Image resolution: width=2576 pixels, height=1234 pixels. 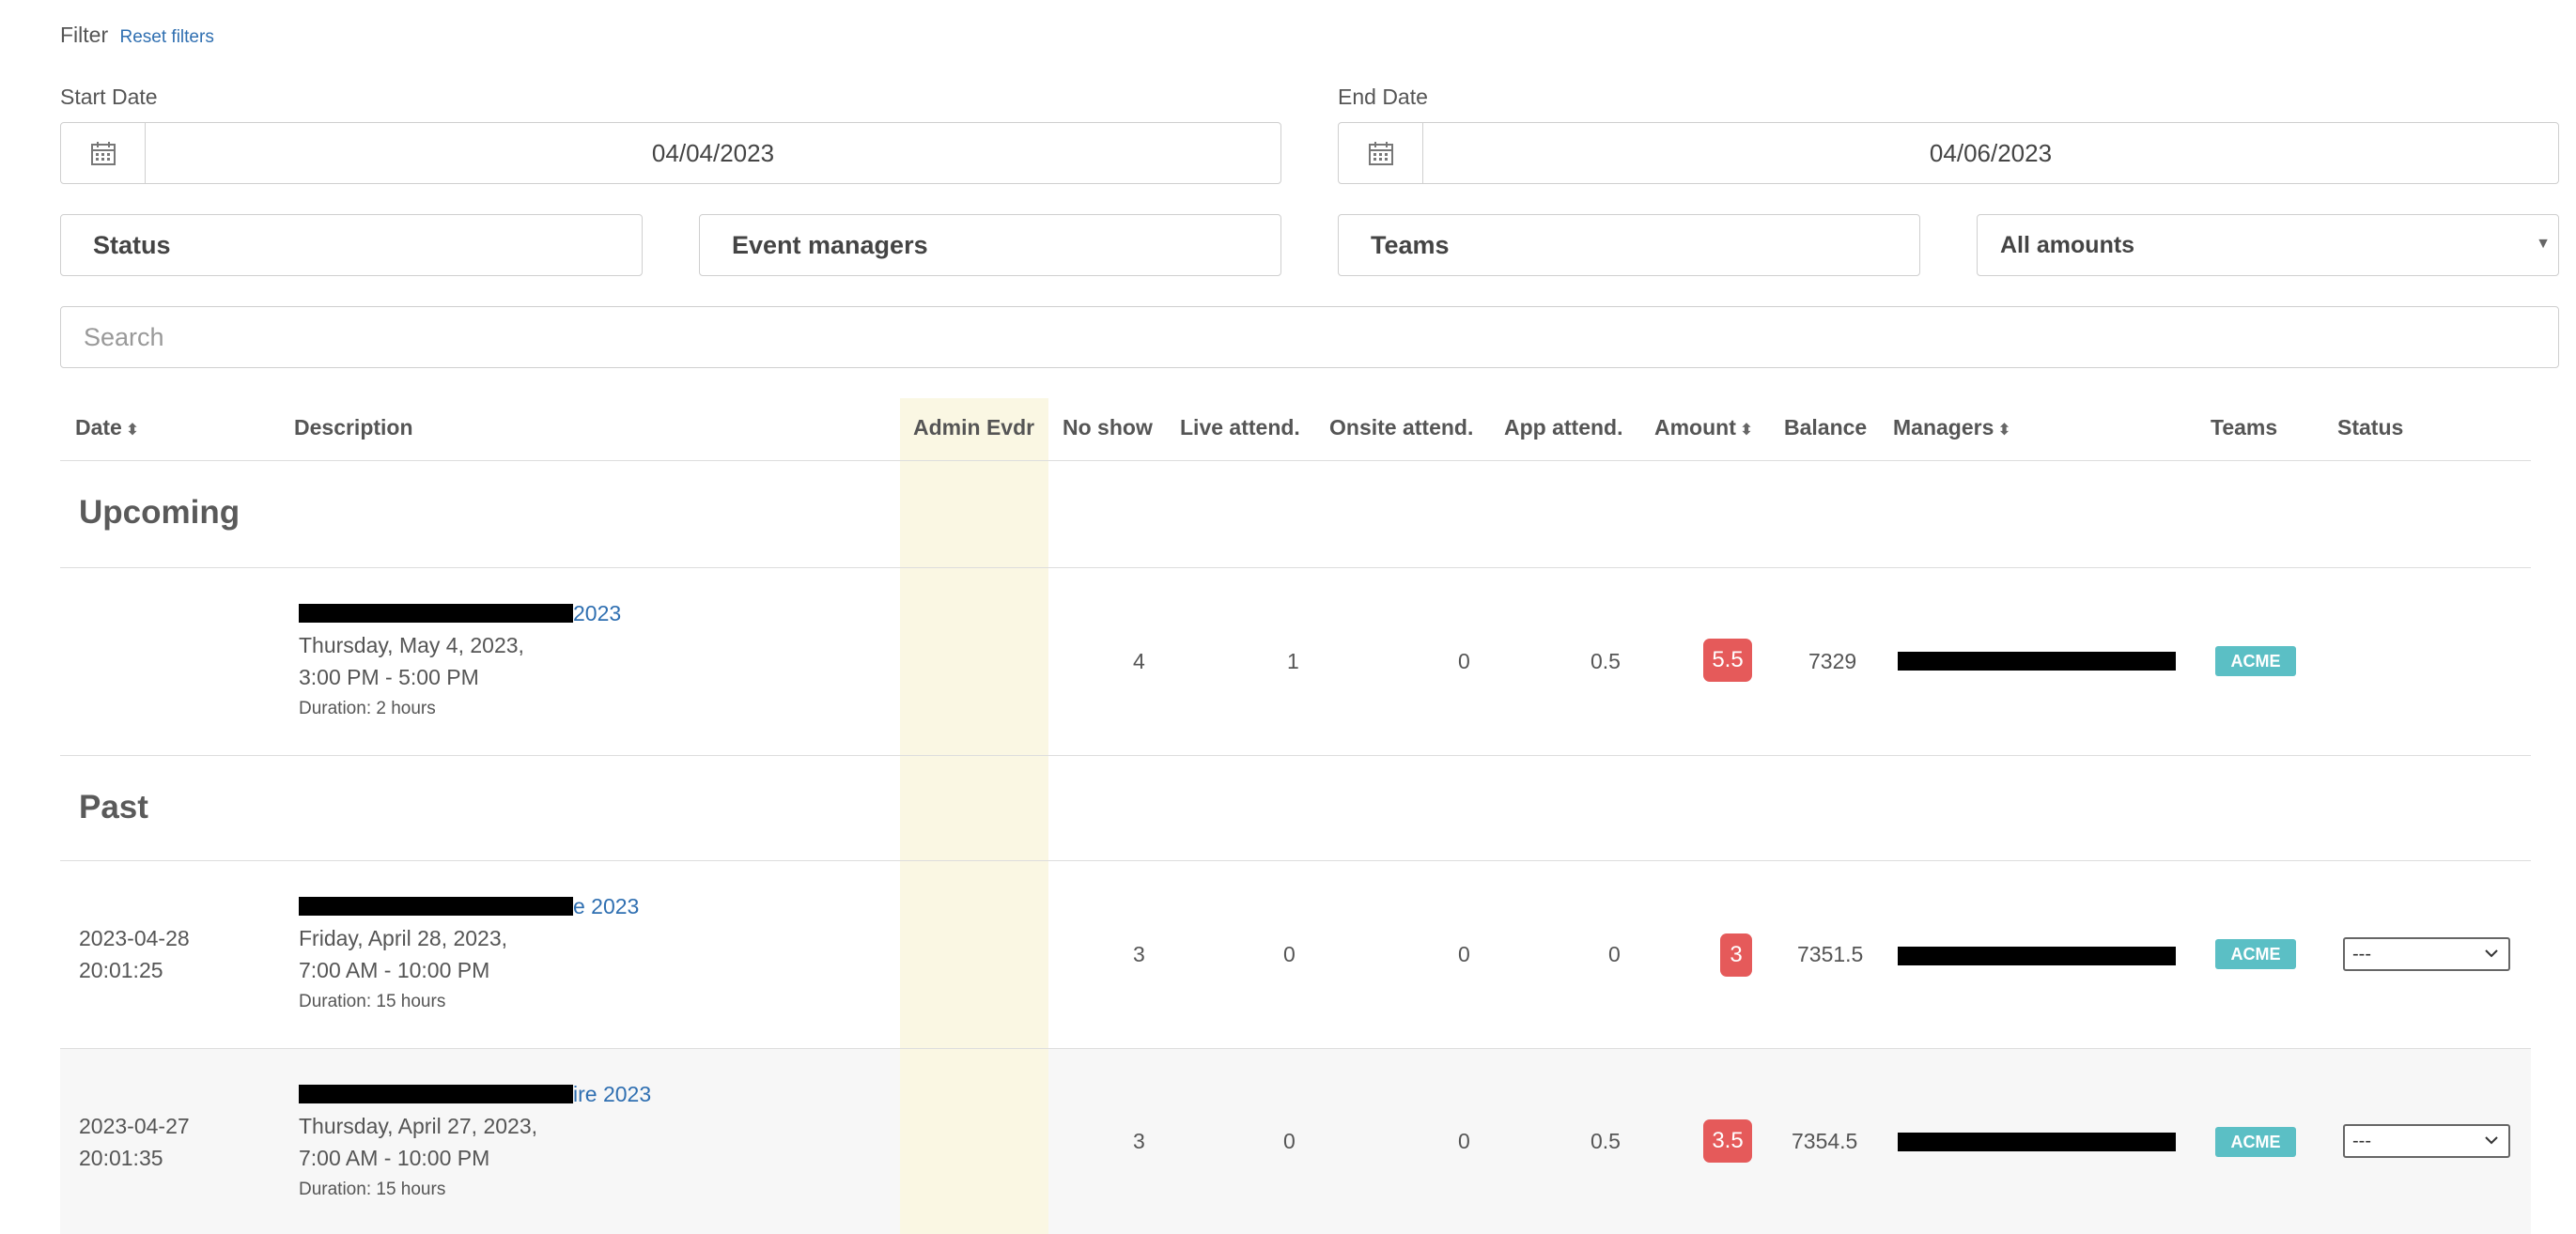 I want to click on balance-value: 7351.5, so click(x=1831, y=954).